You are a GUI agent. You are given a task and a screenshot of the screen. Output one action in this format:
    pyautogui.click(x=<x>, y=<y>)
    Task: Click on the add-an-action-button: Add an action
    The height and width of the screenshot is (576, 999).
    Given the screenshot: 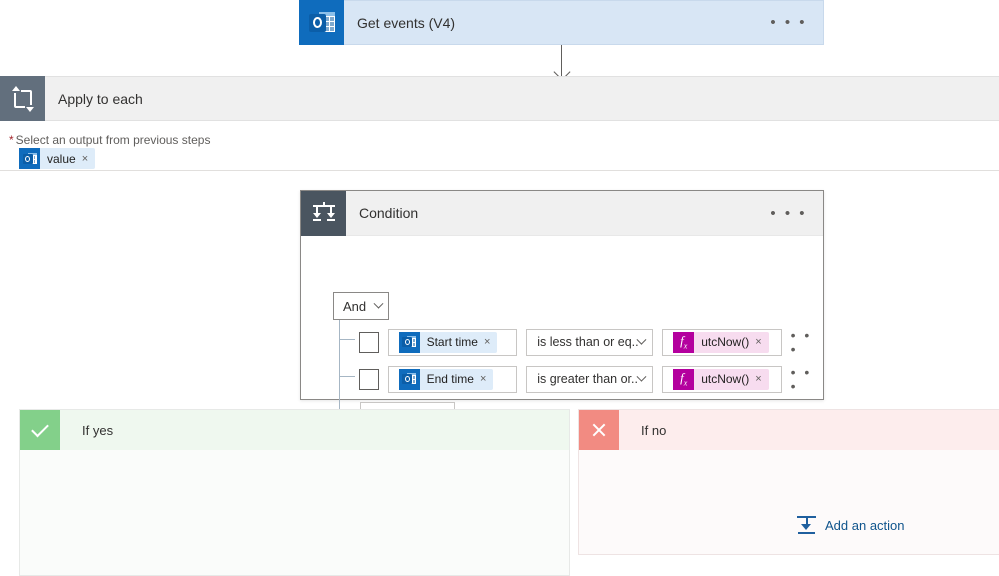 What is the action you would take?
    pyautogui.click(x=851, y=525)
    